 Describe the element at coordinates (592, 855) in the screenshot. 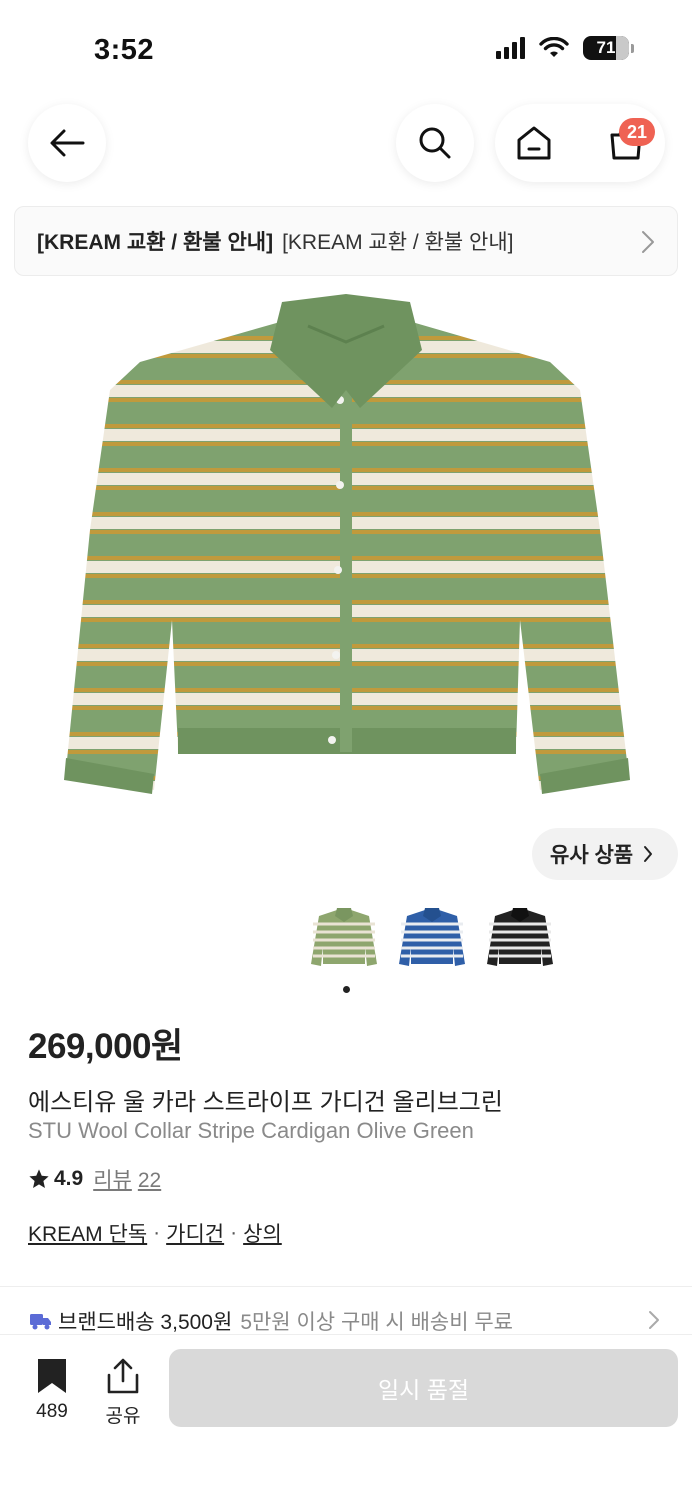

I see `similar-products-label: 유사 상품` at that location.